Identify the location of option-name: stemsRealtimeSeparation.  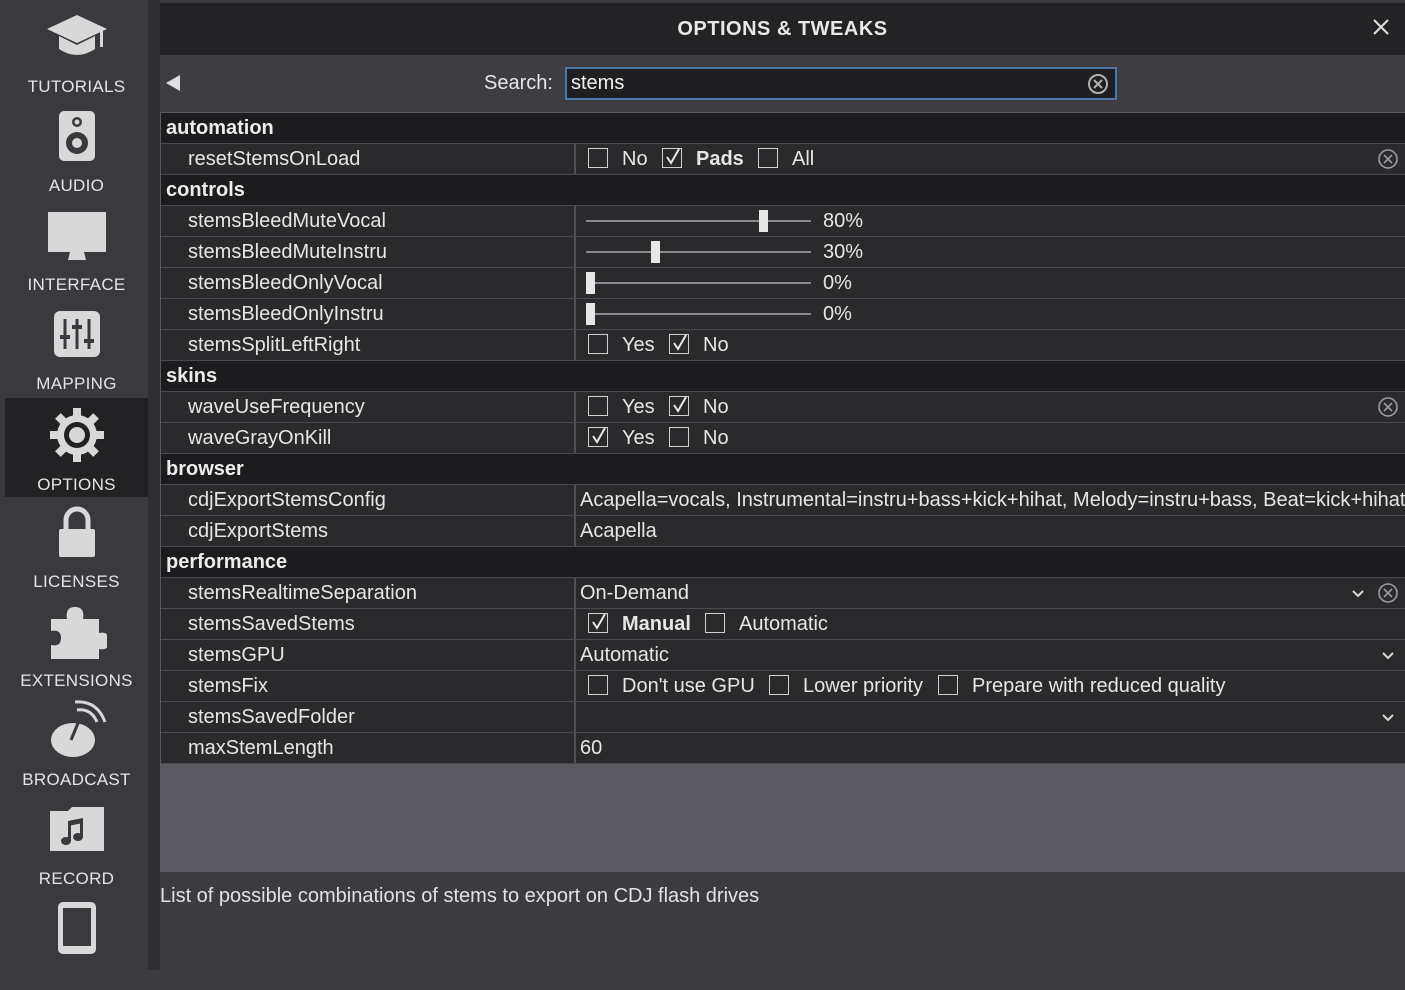
(302, 593).